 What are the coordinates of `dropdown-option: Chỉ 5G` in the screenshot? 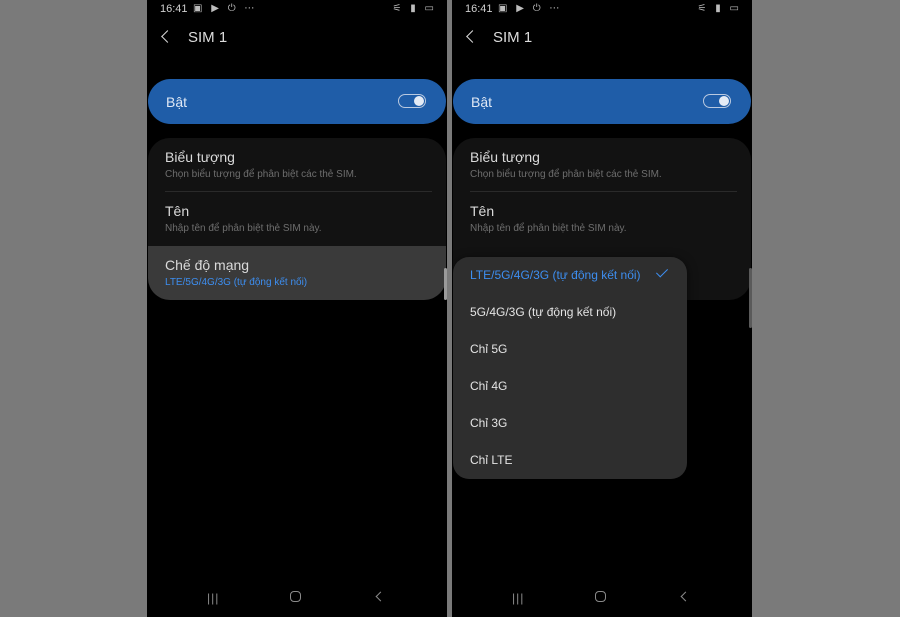 It's located at (570, 349).